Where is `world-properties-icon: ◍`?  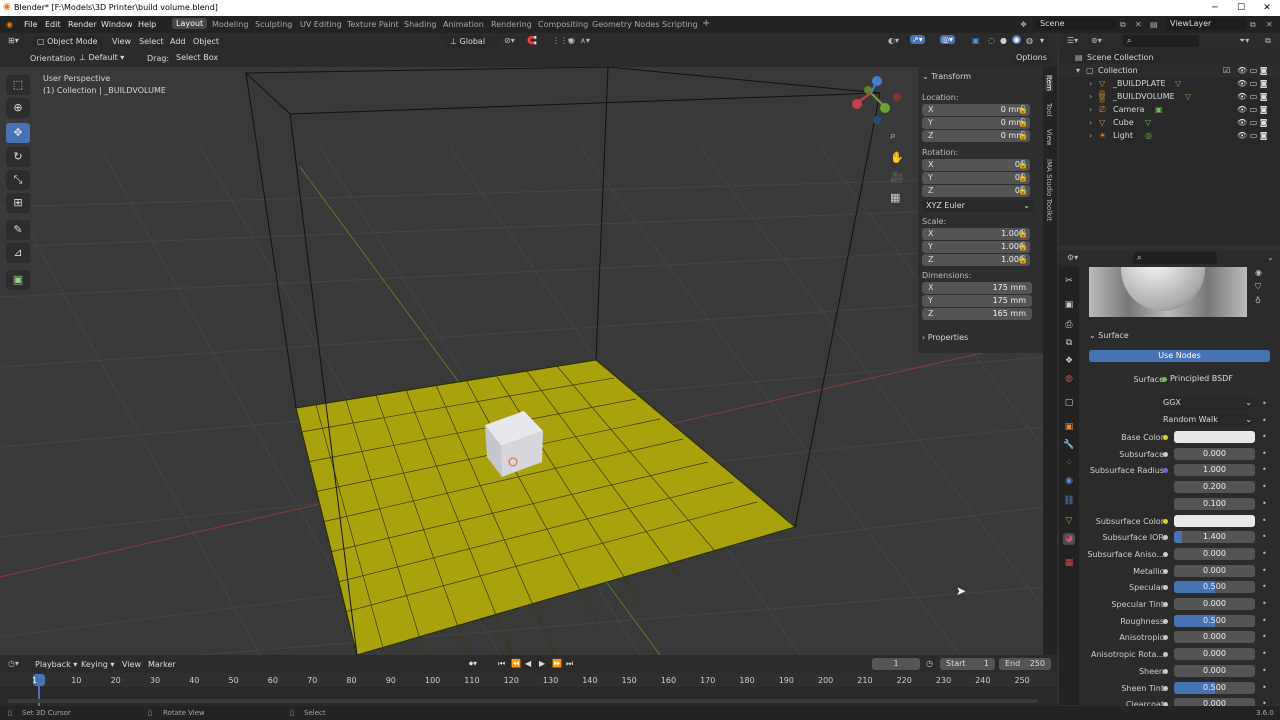 world-properties-icon: ◍ is located at coordinates (1069, 379).